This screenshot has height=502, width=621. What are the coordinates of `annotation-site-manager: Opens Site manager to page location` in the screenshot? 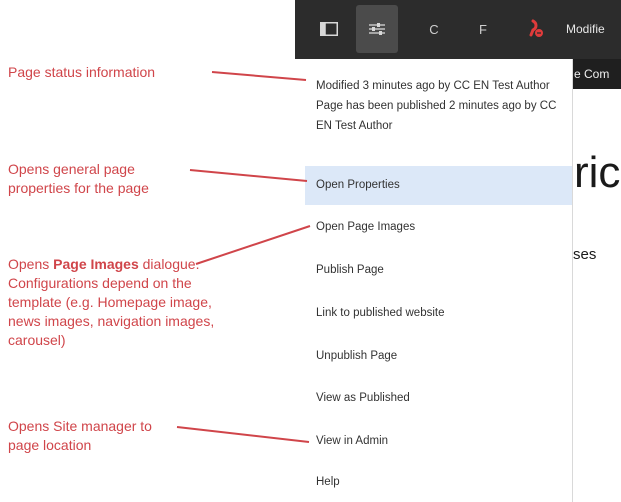 It's located at (80, 435).